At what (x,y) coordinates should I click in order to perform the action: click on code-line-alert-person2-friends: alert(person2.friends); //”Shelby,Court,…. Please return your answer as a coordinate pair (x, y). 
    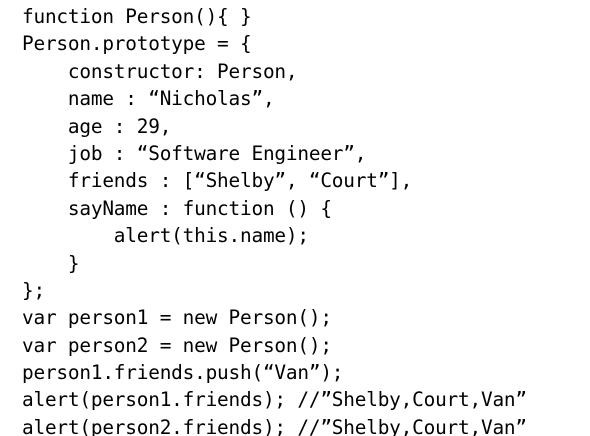
    Looking at the image, I should click on (274, 425).